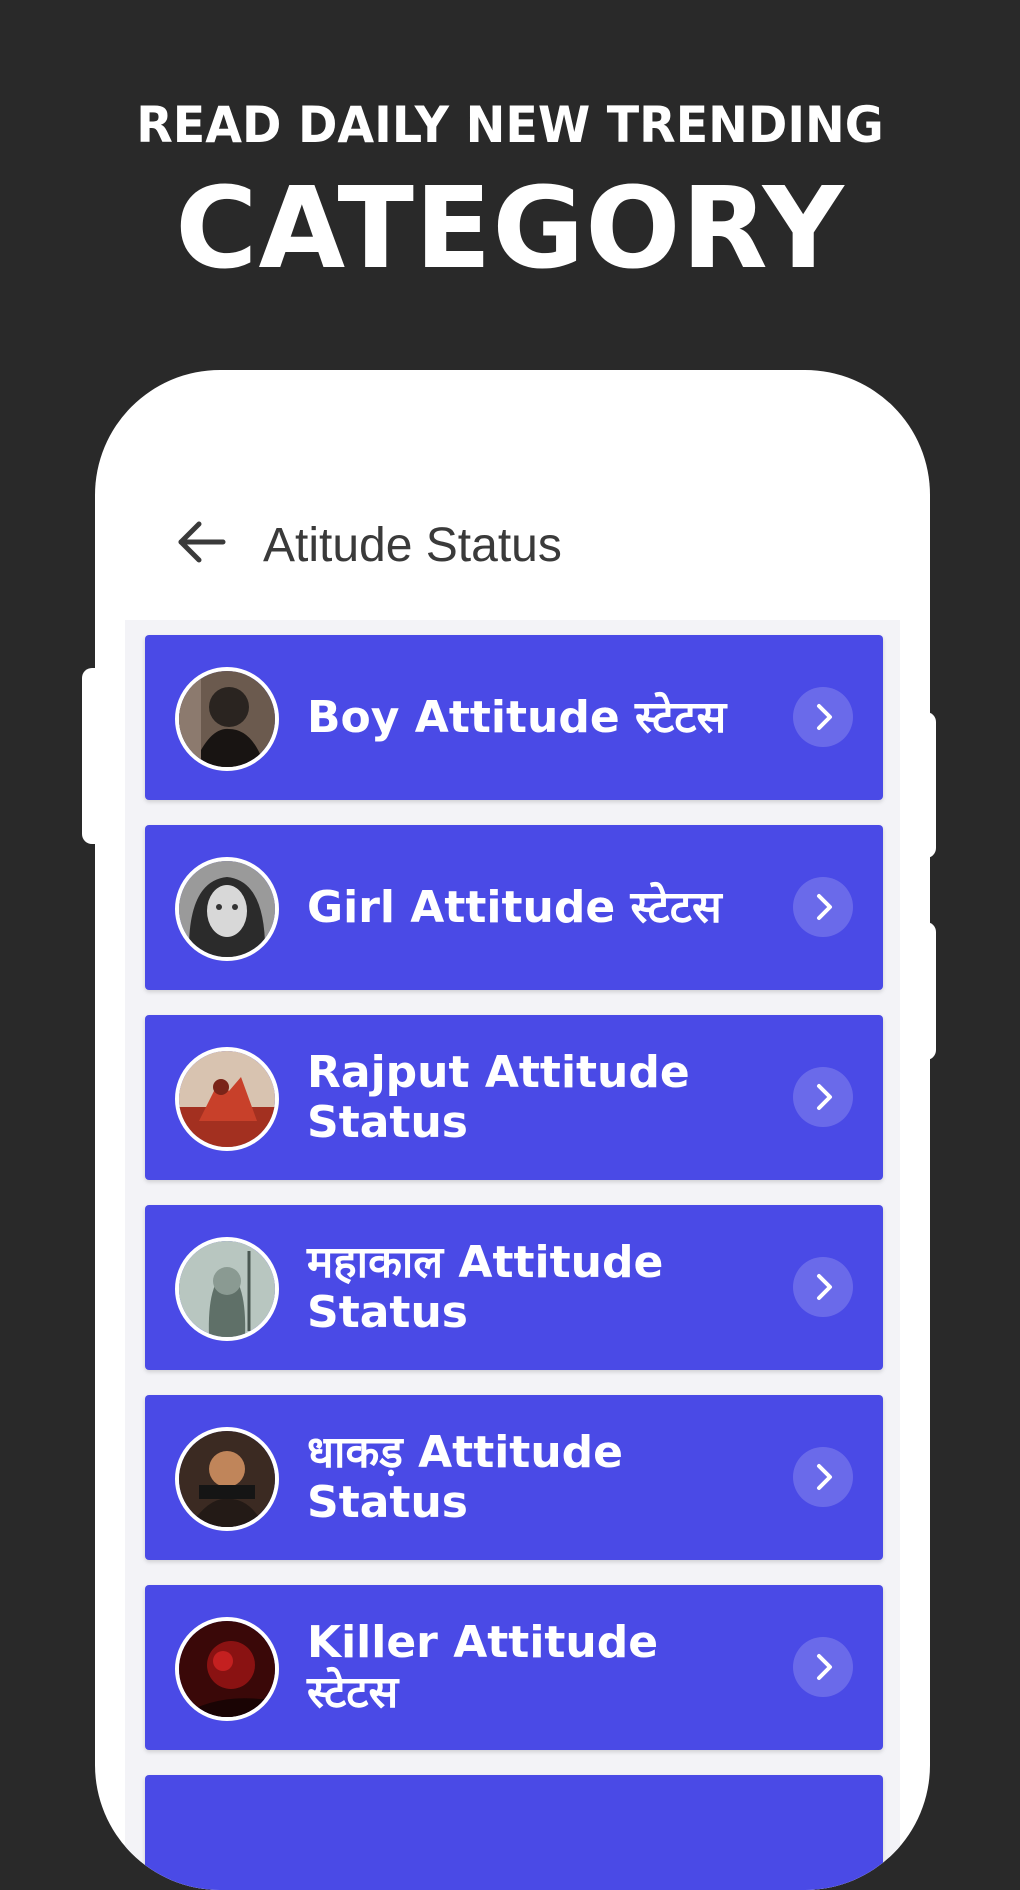 This screenshot has width=1020, height=1890. I want to click on list-item-label: महाकाल Attitude Status, so click(485, 1287).